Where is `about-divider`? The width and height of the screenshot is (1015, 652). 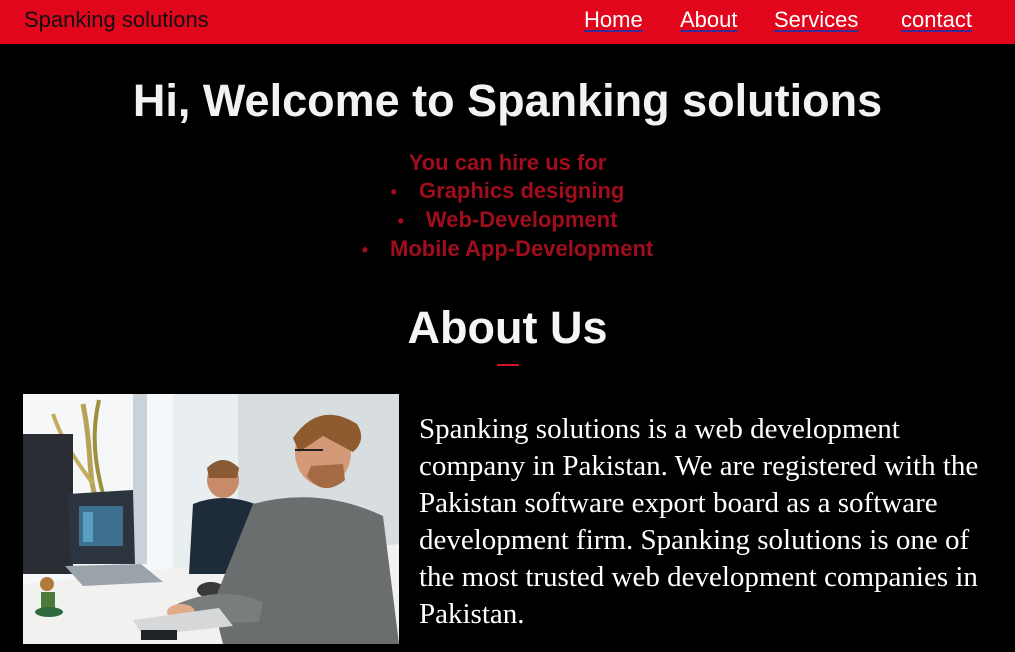
about-divider is located at coordinates (508, 365).